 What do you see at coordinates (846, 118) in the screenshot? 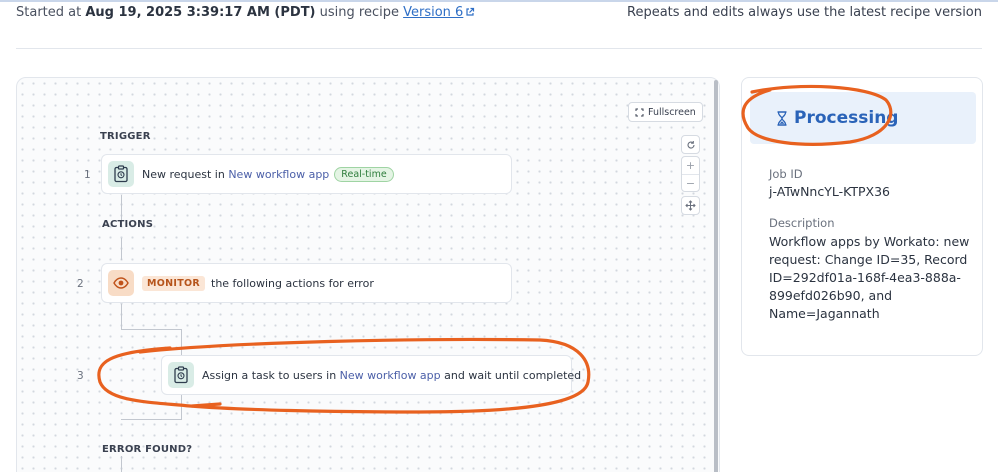
I see `status-text: Processing` at bounding box center [846, 118].